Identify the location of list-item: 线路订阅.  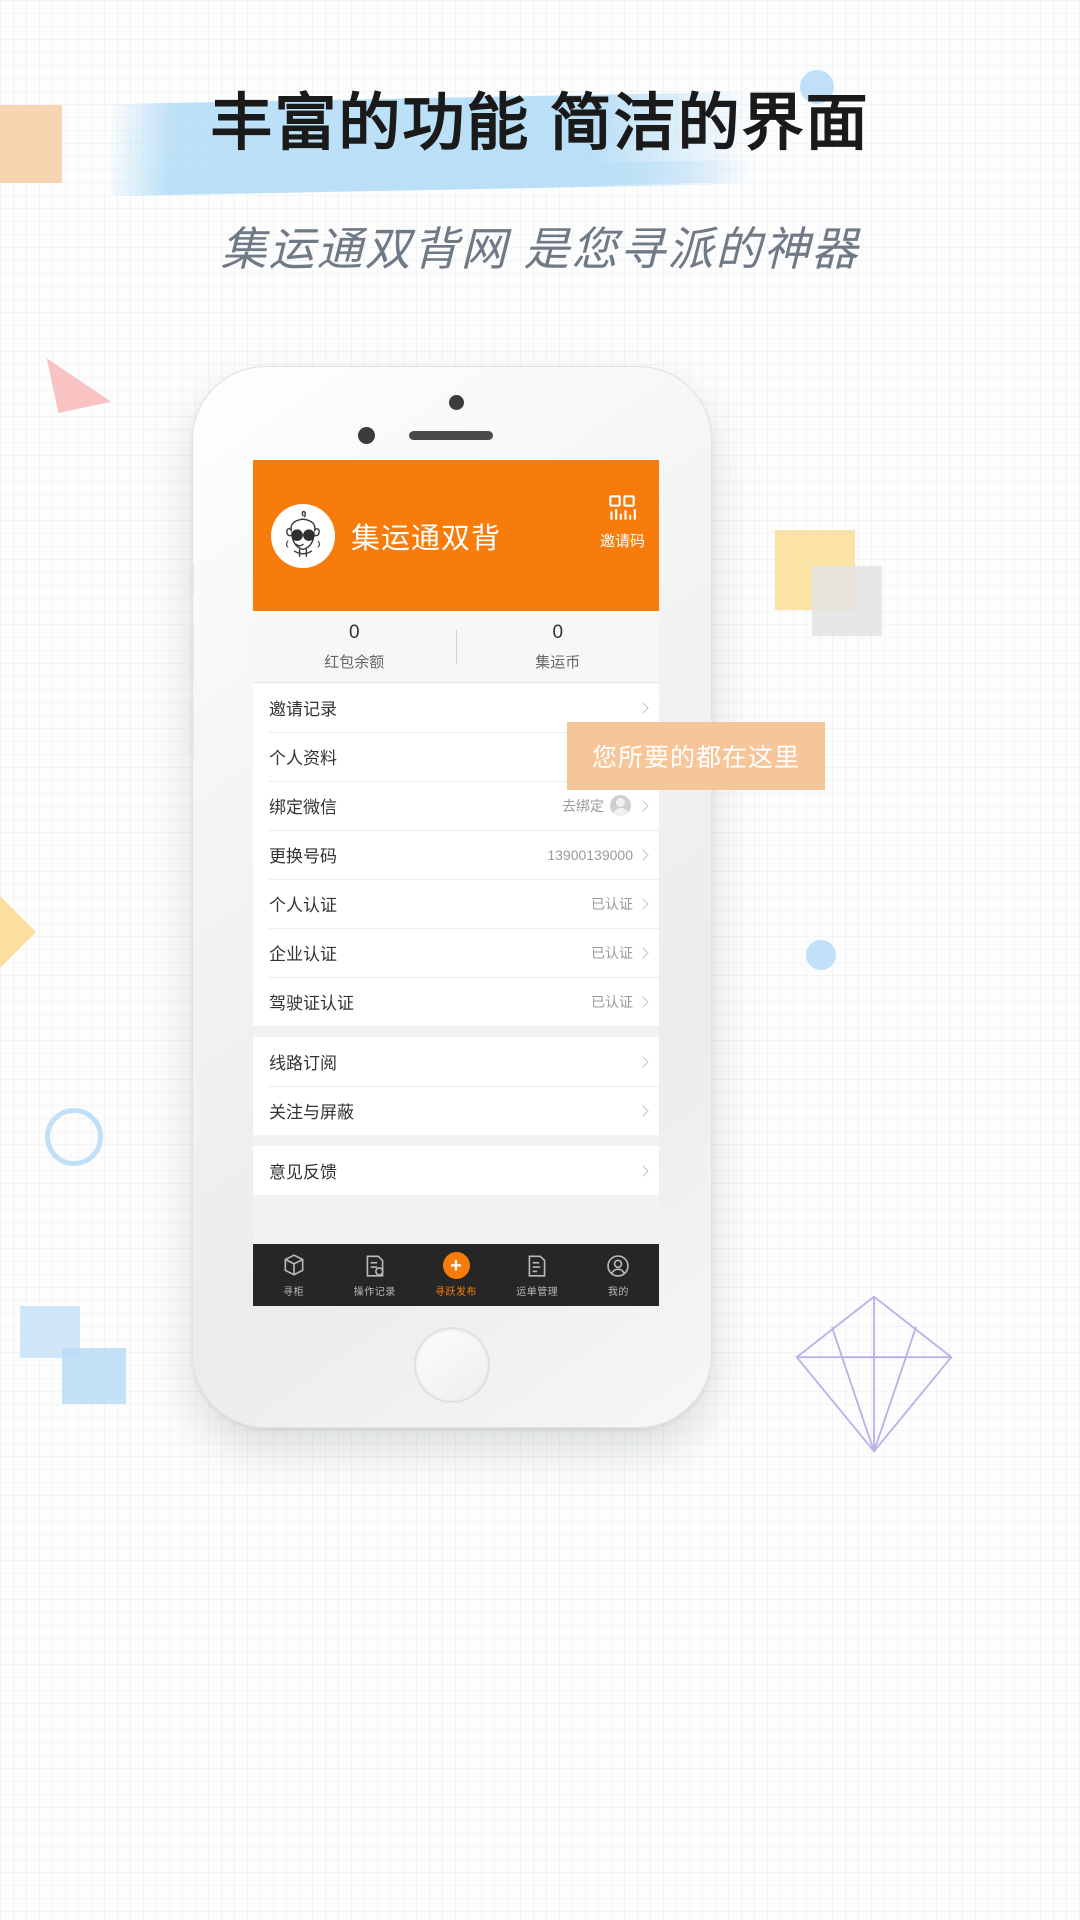
(456, 1061).